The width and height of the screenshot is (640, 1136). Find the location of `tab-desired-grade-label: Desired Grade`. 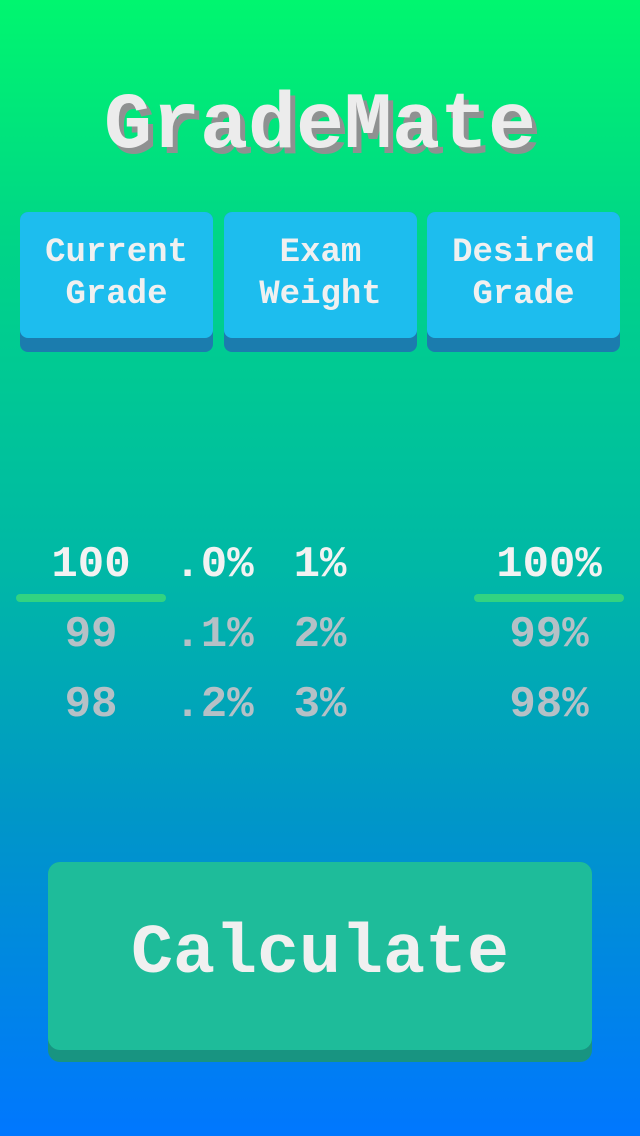

tab-desired-grade-label: Desired Grade is located at coordinates (523, 274).